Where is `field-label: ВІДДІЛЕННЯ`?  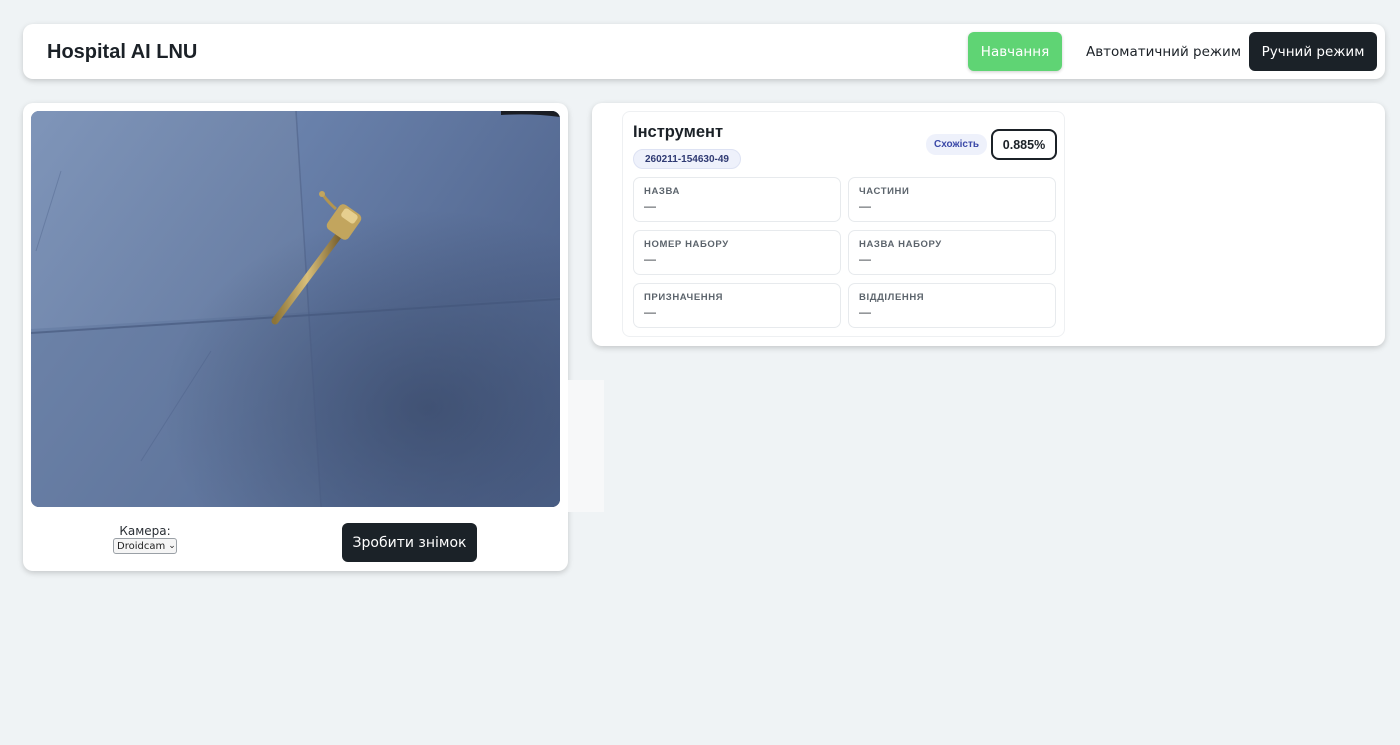
field-label: ВІДДІЛЕННЯ is located at coordinates (892, 297).